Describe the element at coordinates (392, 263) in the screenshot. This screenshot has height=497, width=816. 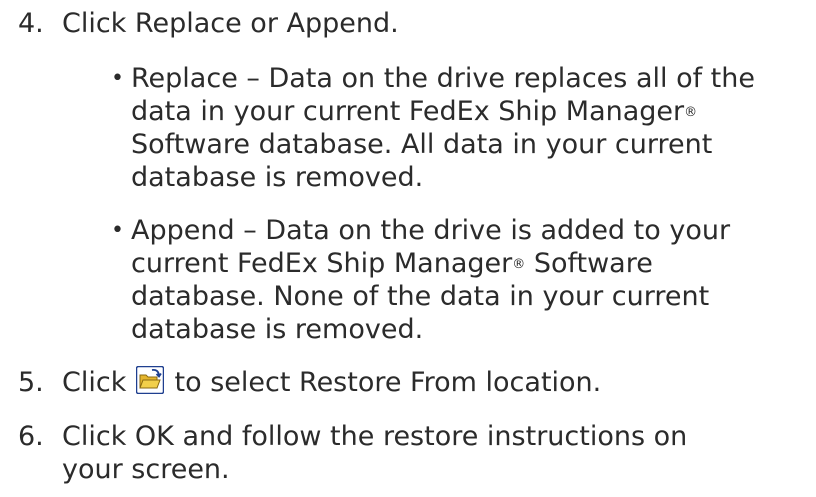
I see `bullet-append-line-2: current FedEx Ship Manager® Software` at that location.